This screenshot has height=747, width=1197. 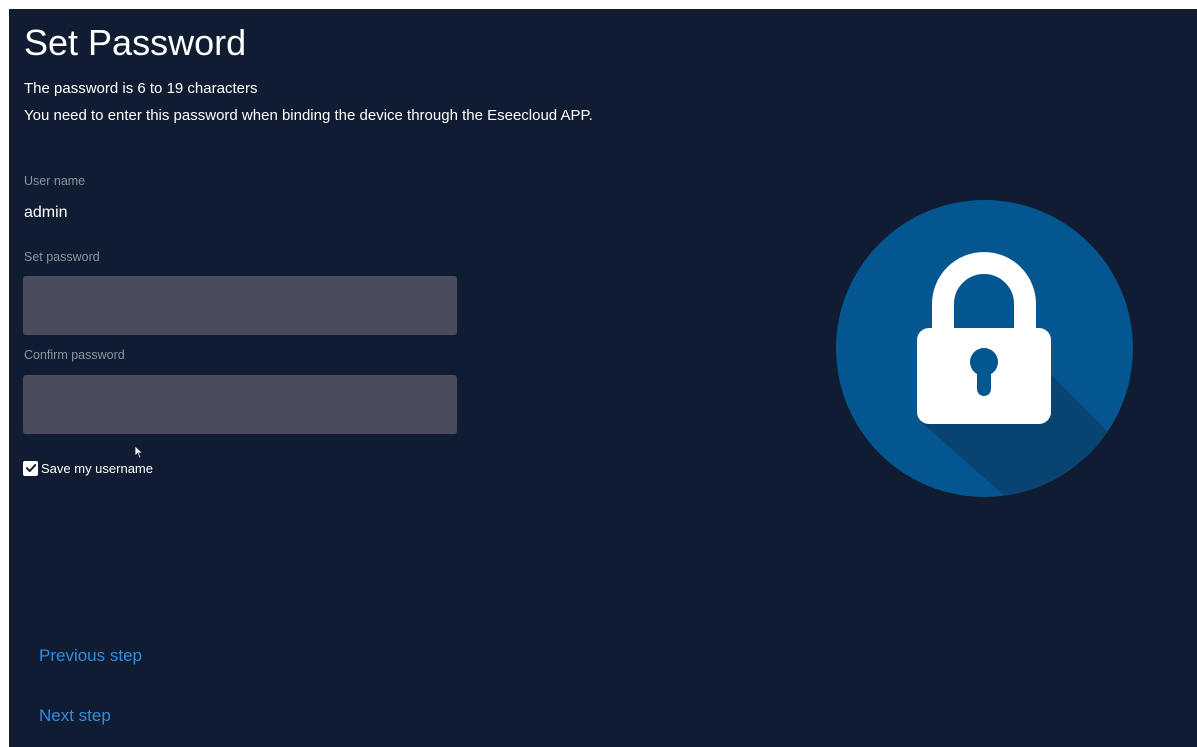 I want to click on set-password-input, so click(x=240, y=305).